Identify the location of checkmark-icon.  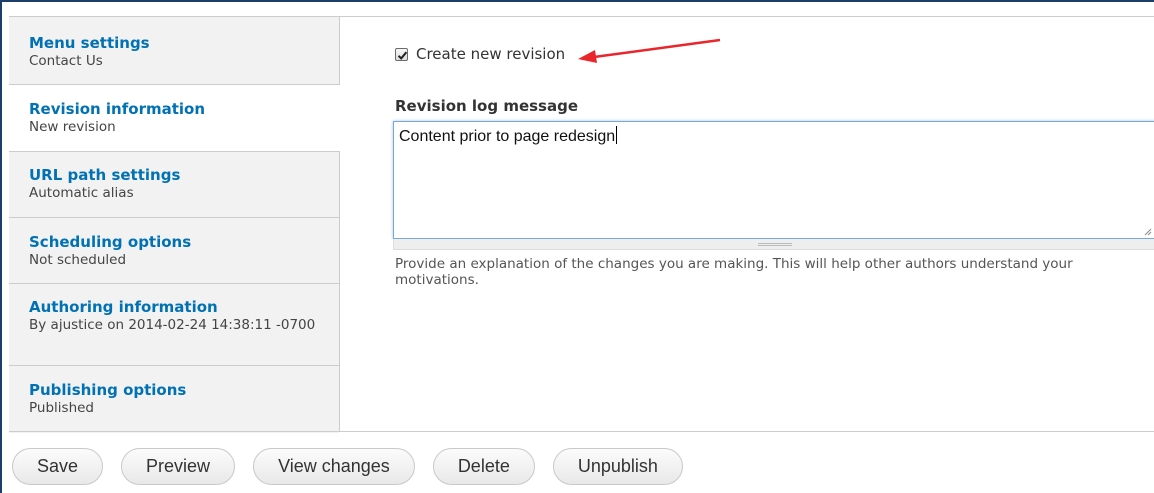
(402, 55).